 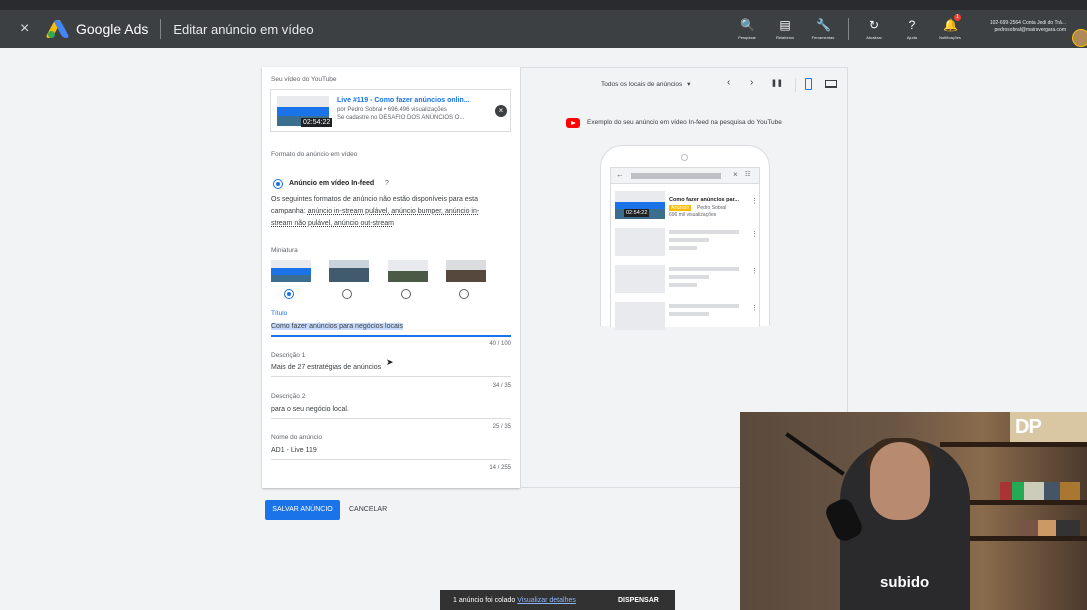 I want to click on ad-badge: Anúncio, so click(x=680, y=208).